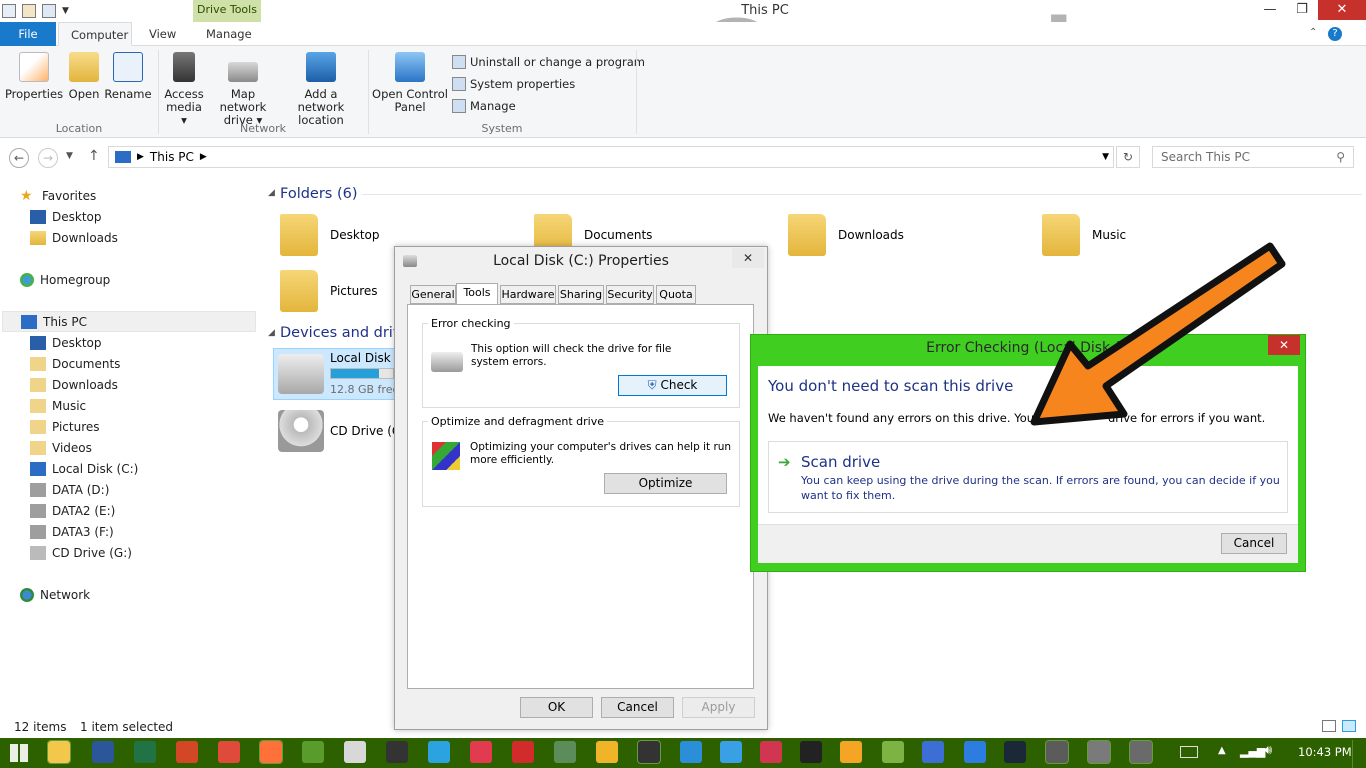 This screenshot has height=768, width=1366. I want to click on breadcrumb: This PC, so click(172, 157).